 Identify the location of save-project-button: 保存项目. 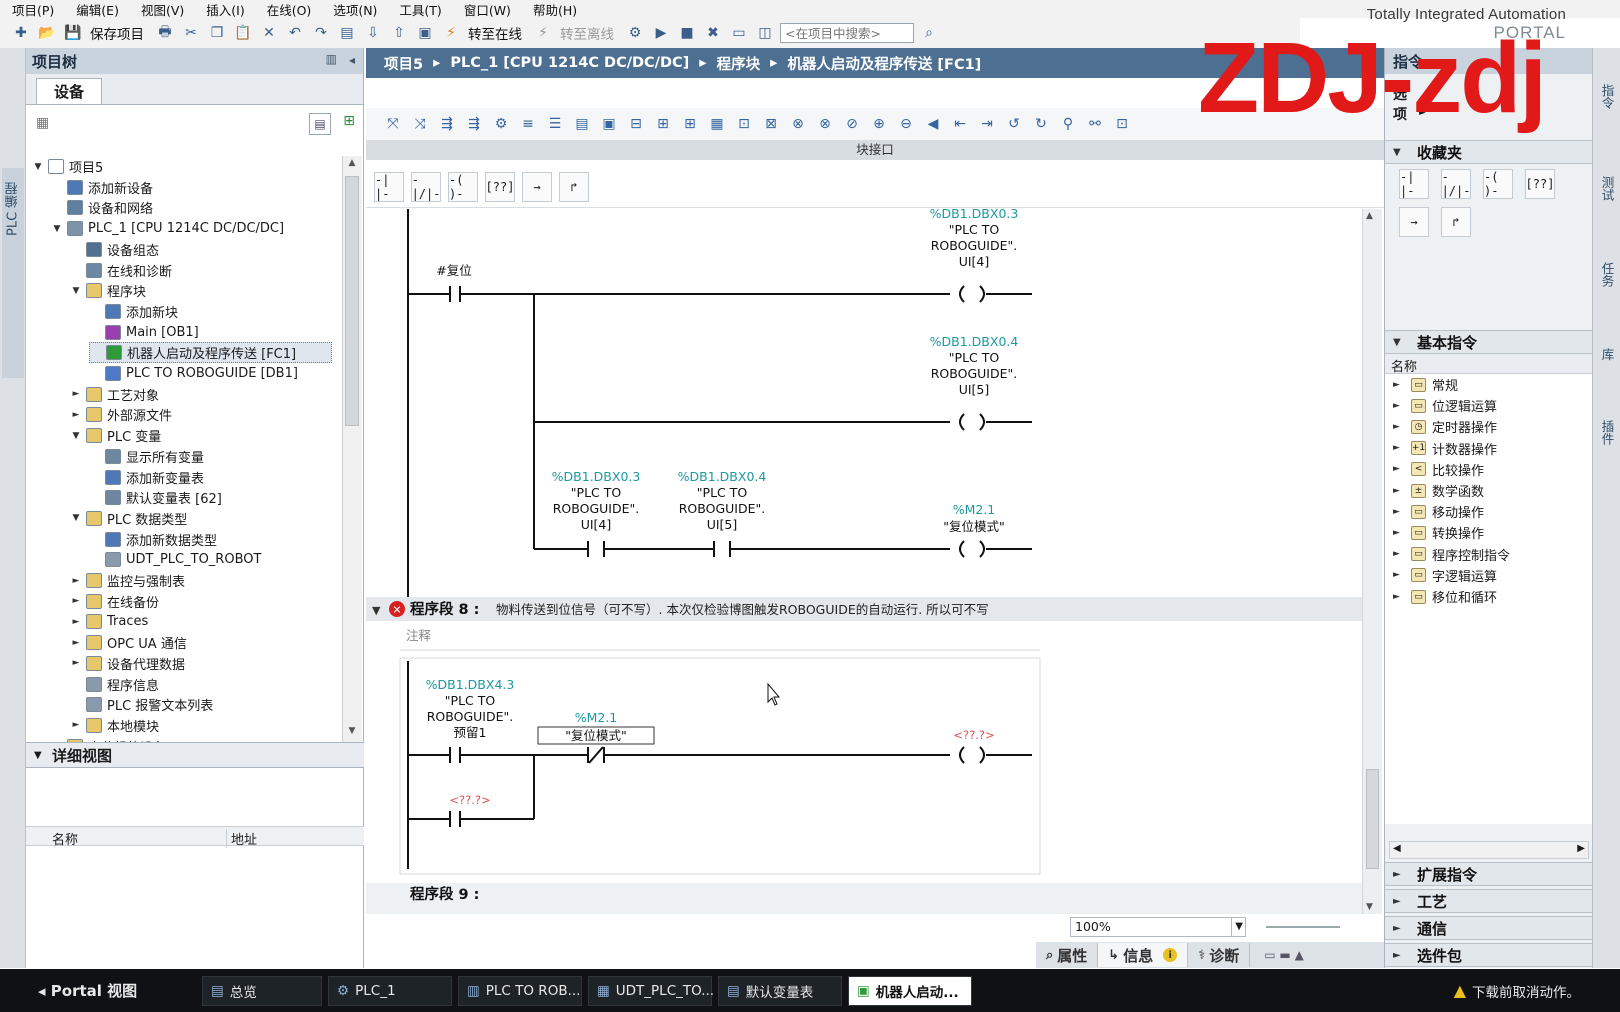
(119, 33).